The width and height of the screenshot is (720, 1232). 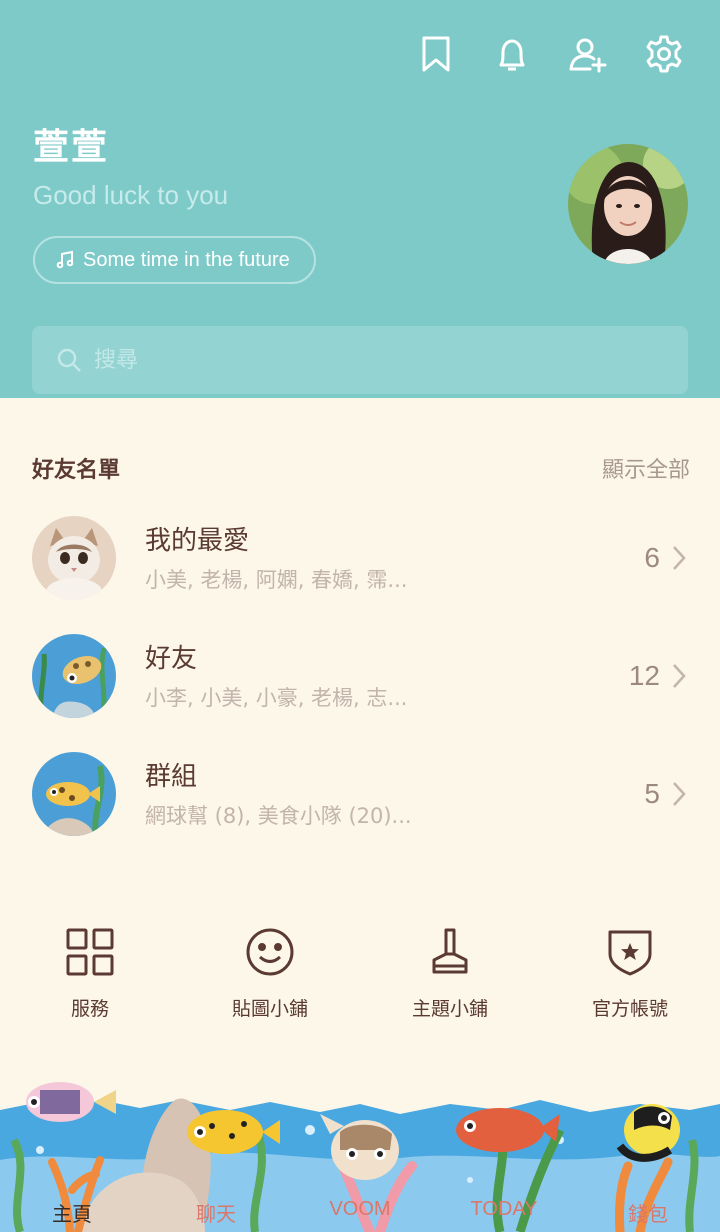 I want to click on service-label: 主題小鋪, so click(x=449, y=1009).